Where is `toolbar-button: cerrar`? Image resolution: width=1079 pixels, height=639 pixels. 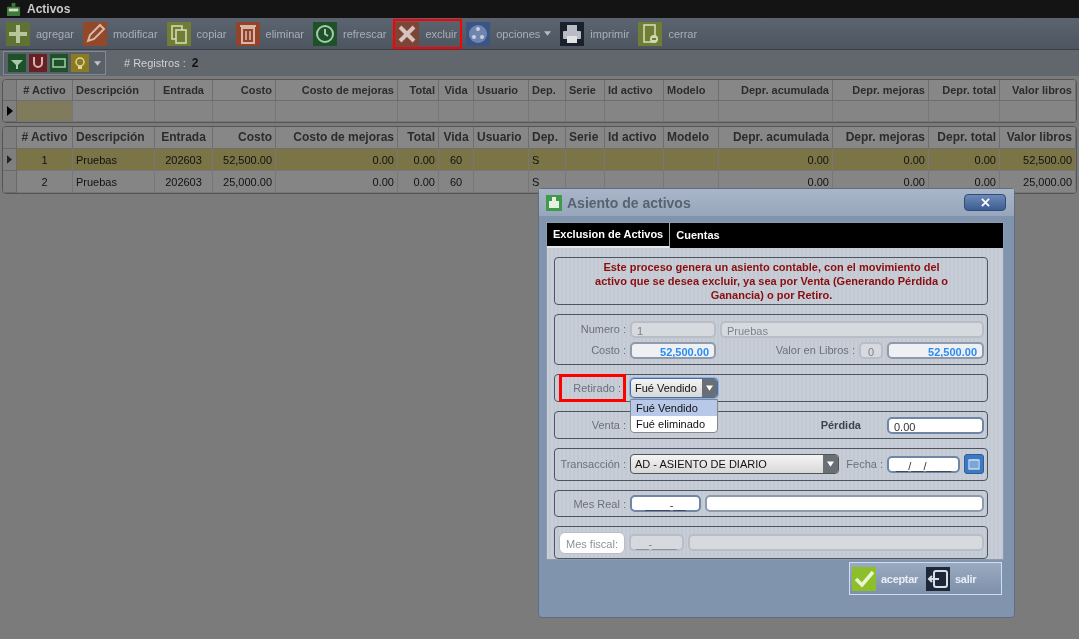
toolbar-button: cerrar is located at coordinates (669, 33).